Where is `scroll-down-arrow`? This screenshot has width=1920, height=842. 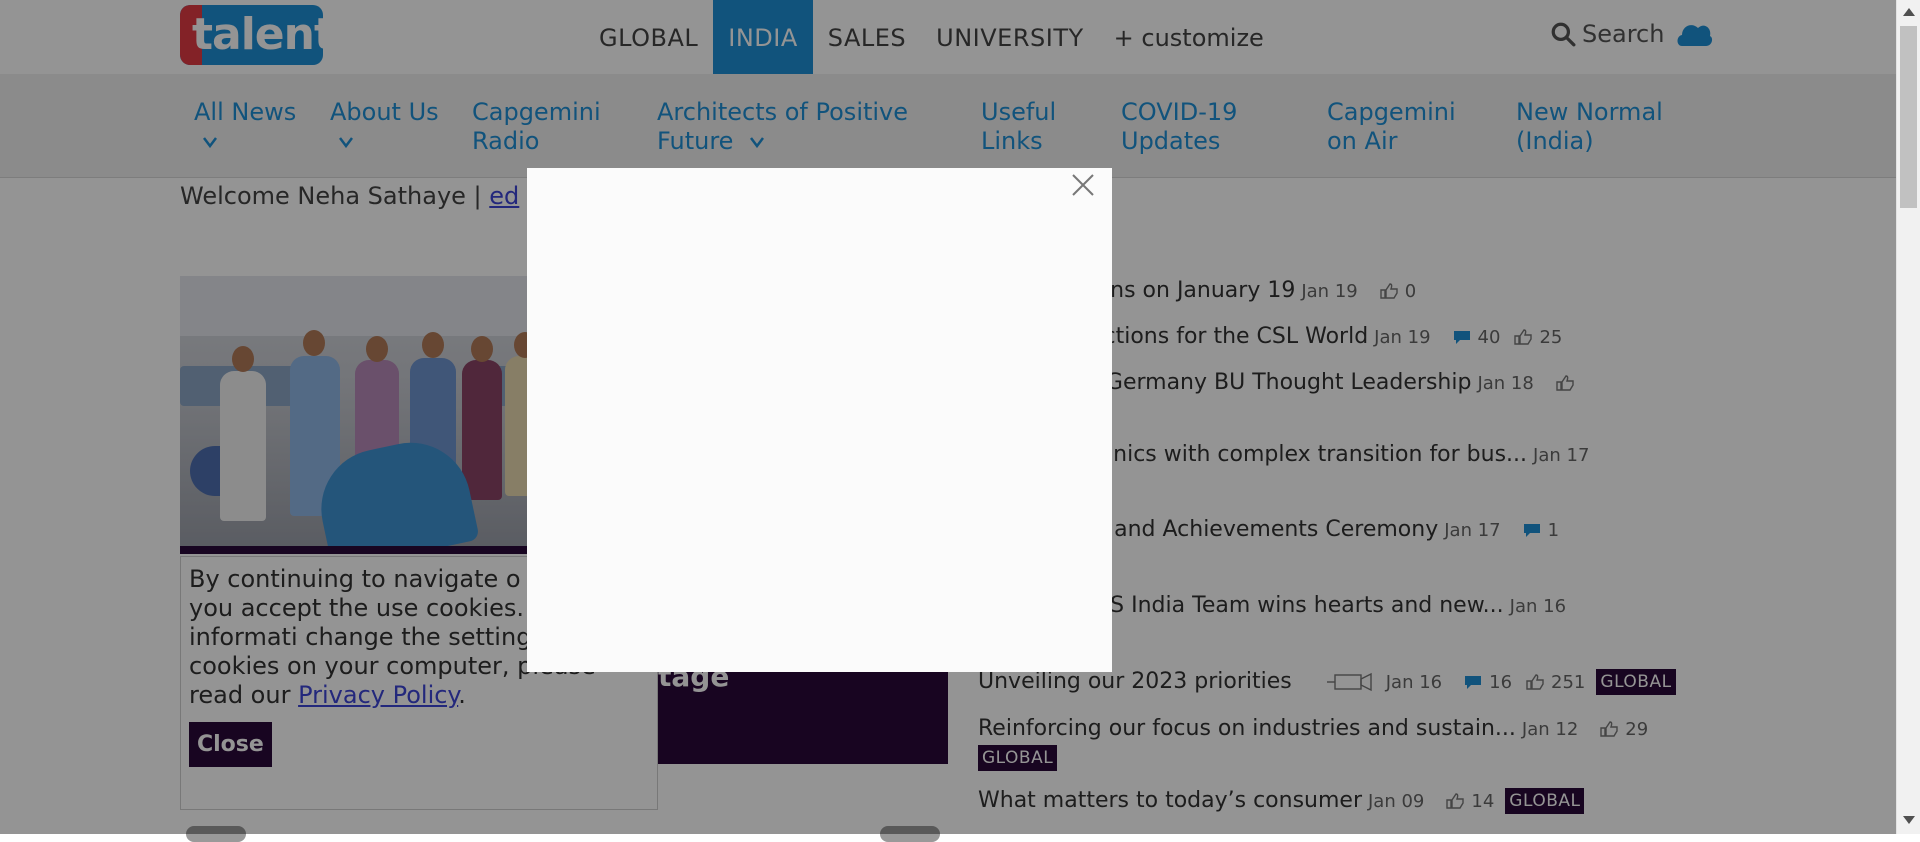
scroll-down-arrow is located at coordinates (1909, 820).